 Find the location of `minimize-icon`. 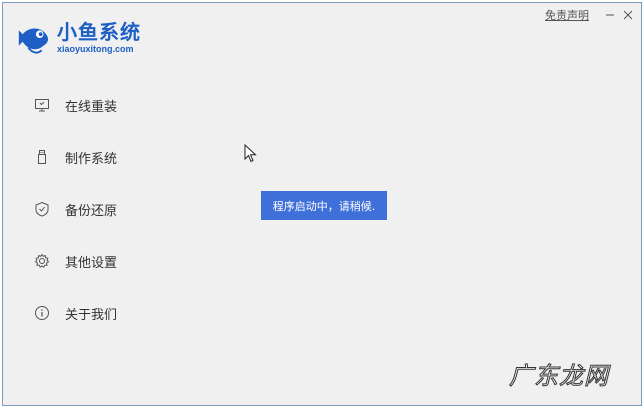

minimize-icon is located at coordinates (610, 15).